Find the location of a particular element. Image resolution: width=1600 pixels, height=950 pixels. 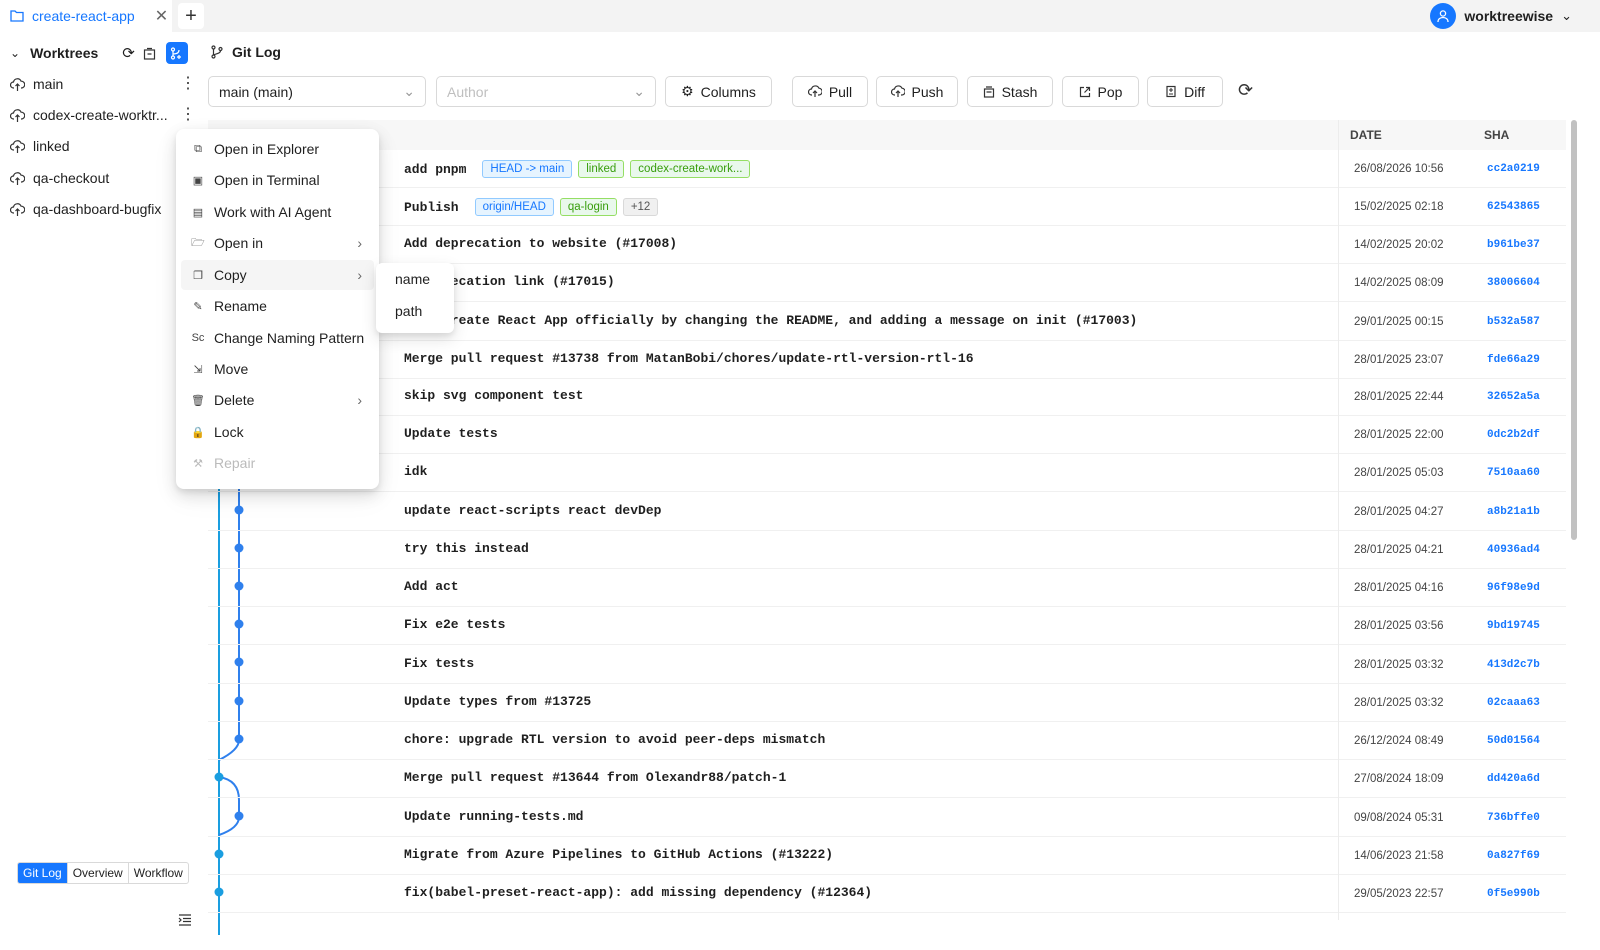

menu-item-work-with-ai-agent: ▤ Work with AI Agent is located at coordinates (277, 212).